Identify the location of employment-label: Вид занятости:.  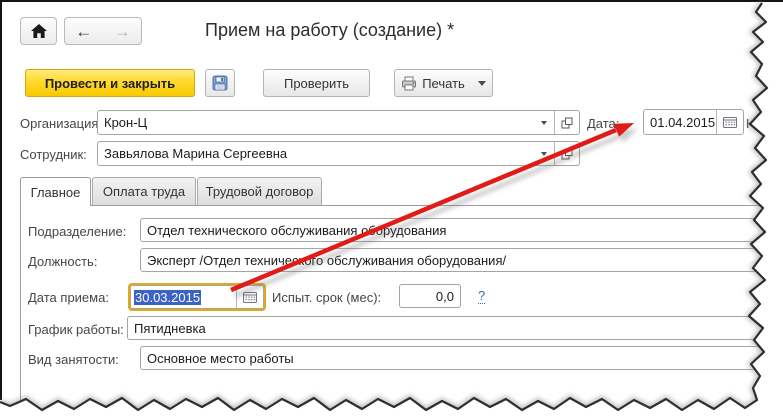
(73, 359).